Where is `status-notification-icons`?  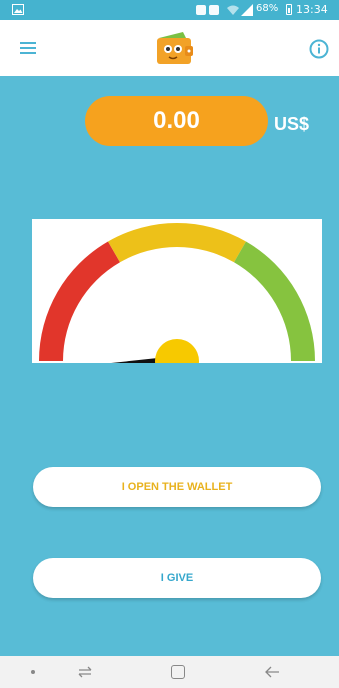 status-notification-icons is located at coordinates (207, 10).